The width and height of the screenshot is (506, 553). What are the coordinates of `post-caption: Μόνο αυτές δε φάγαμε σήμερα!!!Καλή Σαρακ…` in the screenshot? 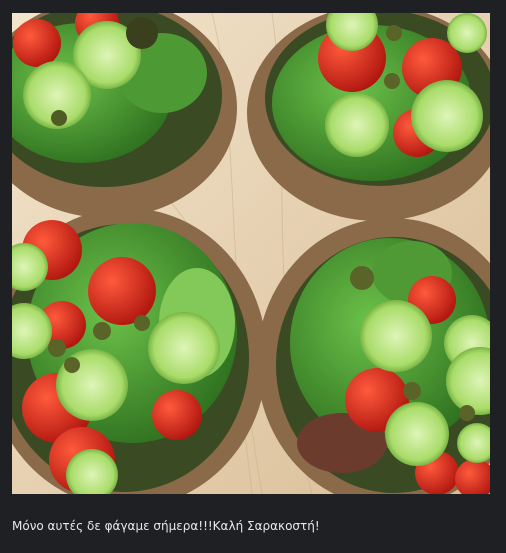 It's located at (166, 526).